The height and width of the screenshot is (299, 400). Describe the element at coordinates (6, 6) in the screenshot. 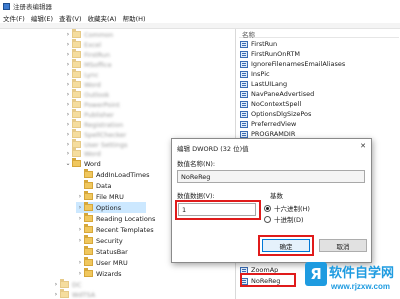

I see `regedit-icon` at that location.